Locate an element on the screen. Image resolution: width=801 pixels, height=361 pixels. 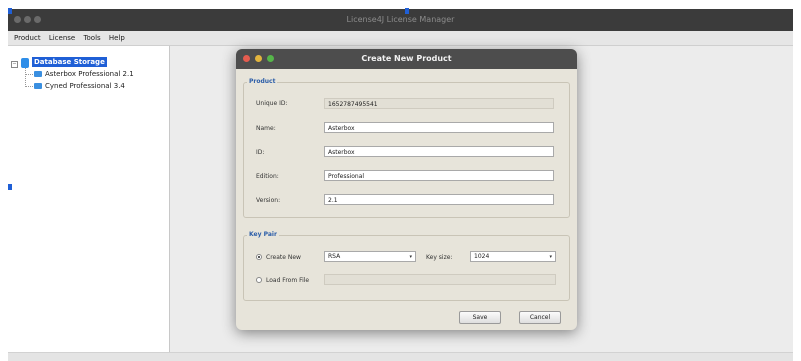
cancel-button: Cancel is located at coordinates (540, 317).